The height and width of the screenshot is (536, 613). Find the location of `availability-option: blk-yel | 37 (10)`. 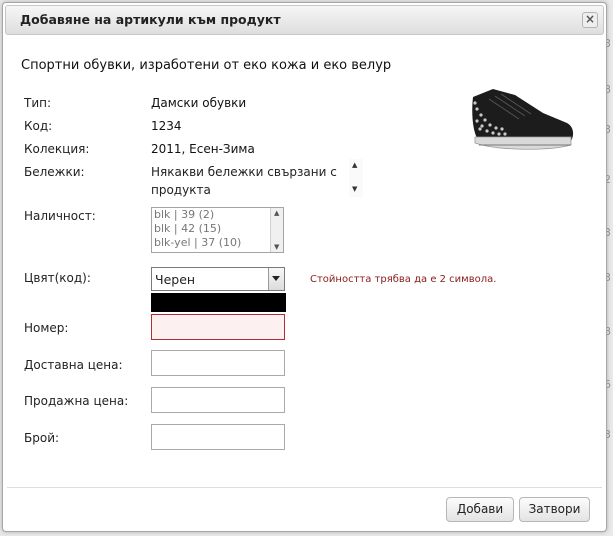

availability-option: blk-yel | 37 (10) is located at coordinates (217, 243).